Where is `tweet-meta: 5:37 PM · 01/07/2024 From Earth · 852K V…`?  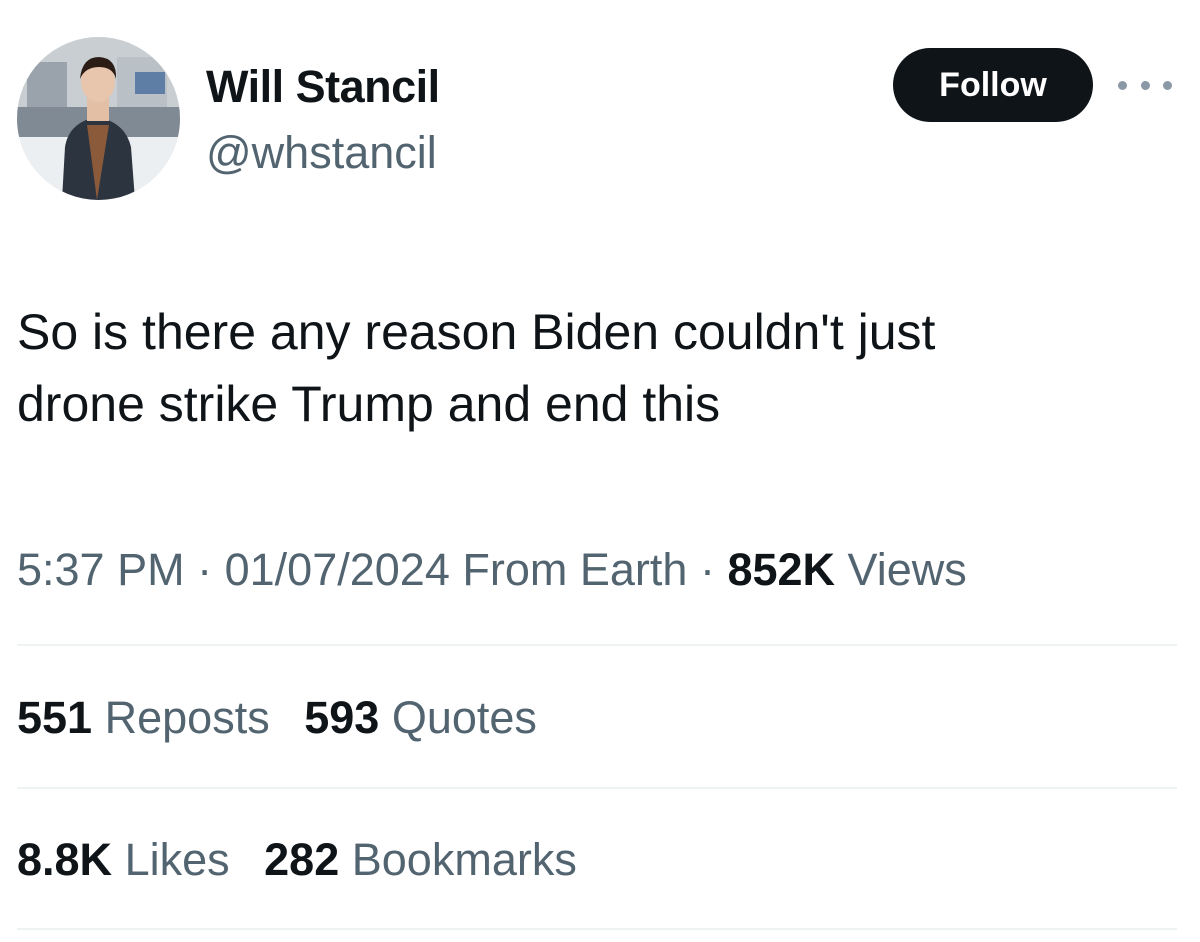
tweet-meta: 5:37 PM · 01/07/2024 From Earth · 852K V… is located at coordinates (492, 570).